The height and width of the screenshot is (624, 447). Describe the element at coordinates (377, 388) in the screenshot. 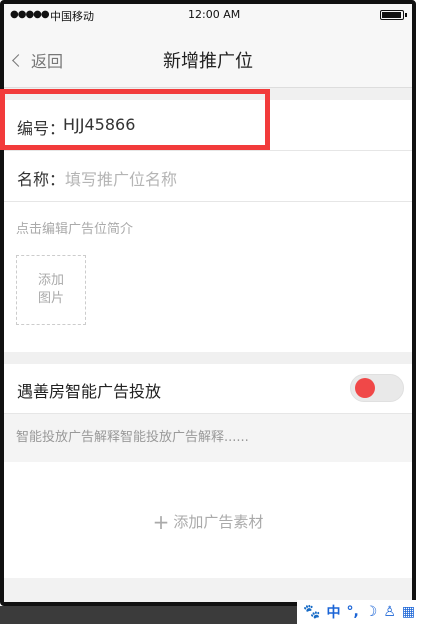

I see `smart-ad-toggle` at that location.